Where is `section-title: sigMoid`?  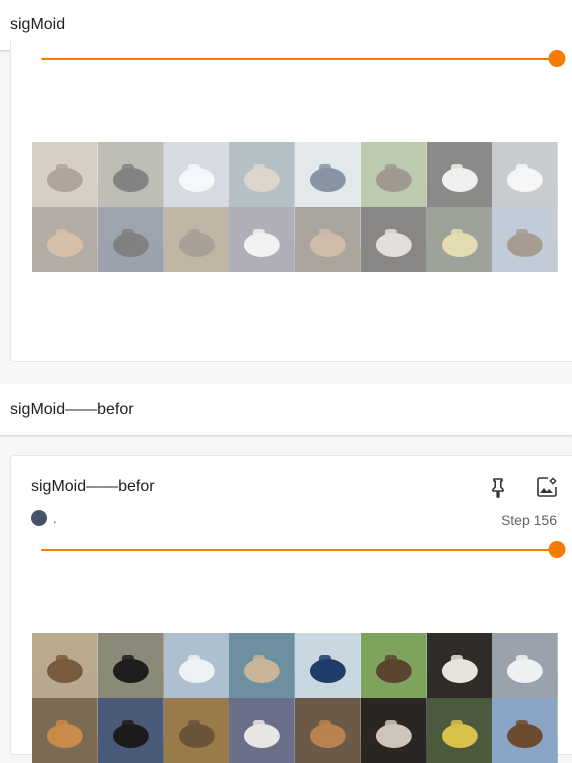
section-title: sigMoid is located at coordinates (38, 24).